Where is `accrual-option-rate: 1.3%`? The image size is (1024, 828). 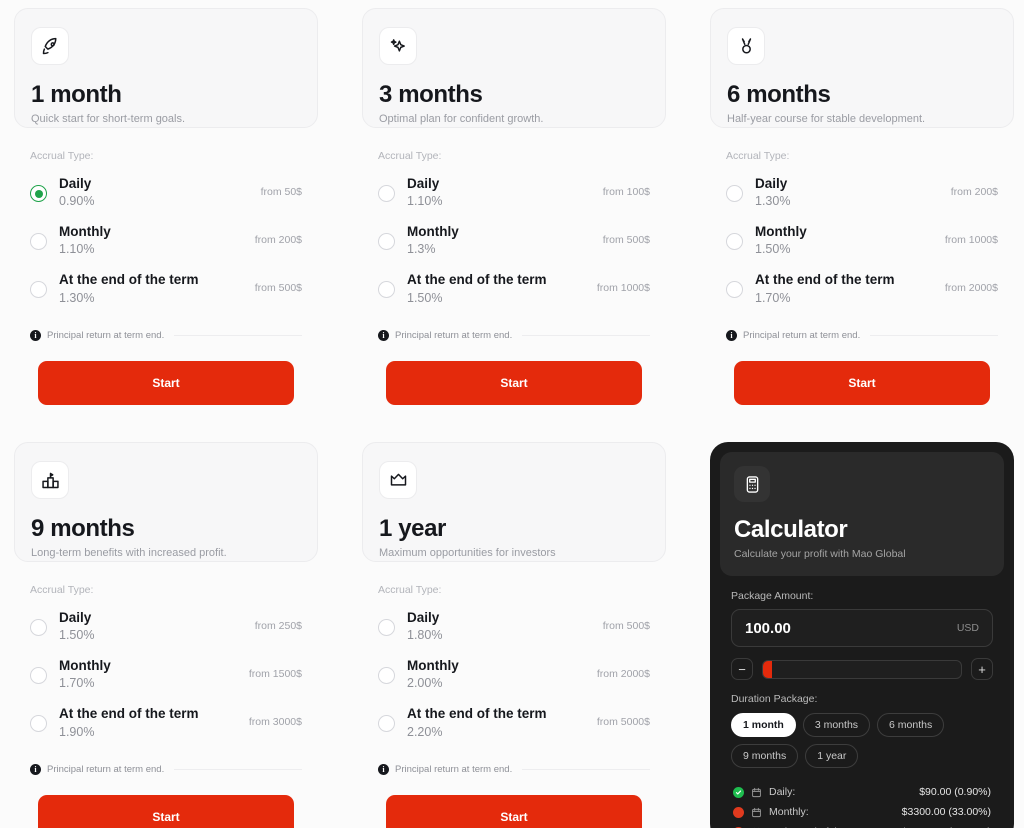
accrual-option-rate: 1.3% is located at coordinates (421, 249).